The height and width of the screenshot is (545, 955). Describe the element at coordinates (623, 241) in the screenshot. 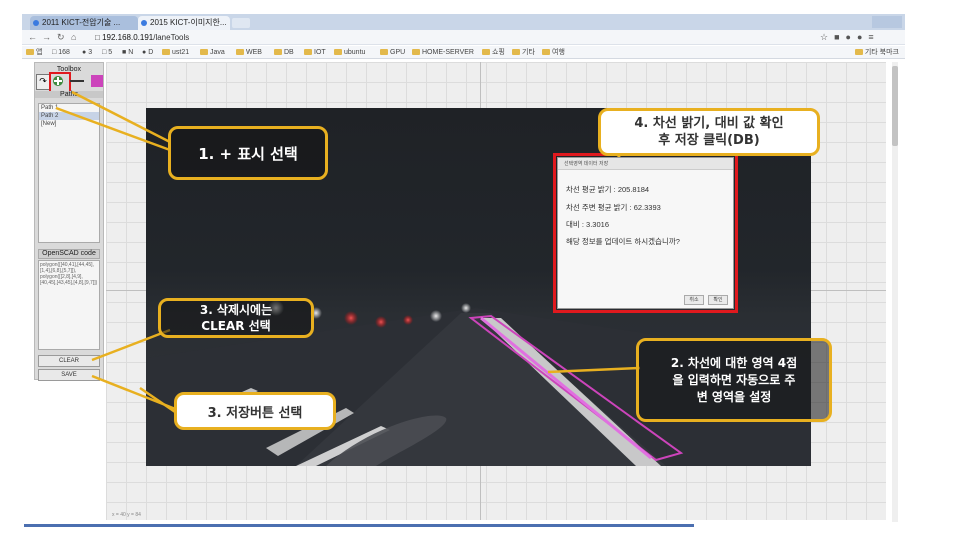

I see `update-question-text: 해당 정보를 업데이트 하시겠습니까?` at that location.